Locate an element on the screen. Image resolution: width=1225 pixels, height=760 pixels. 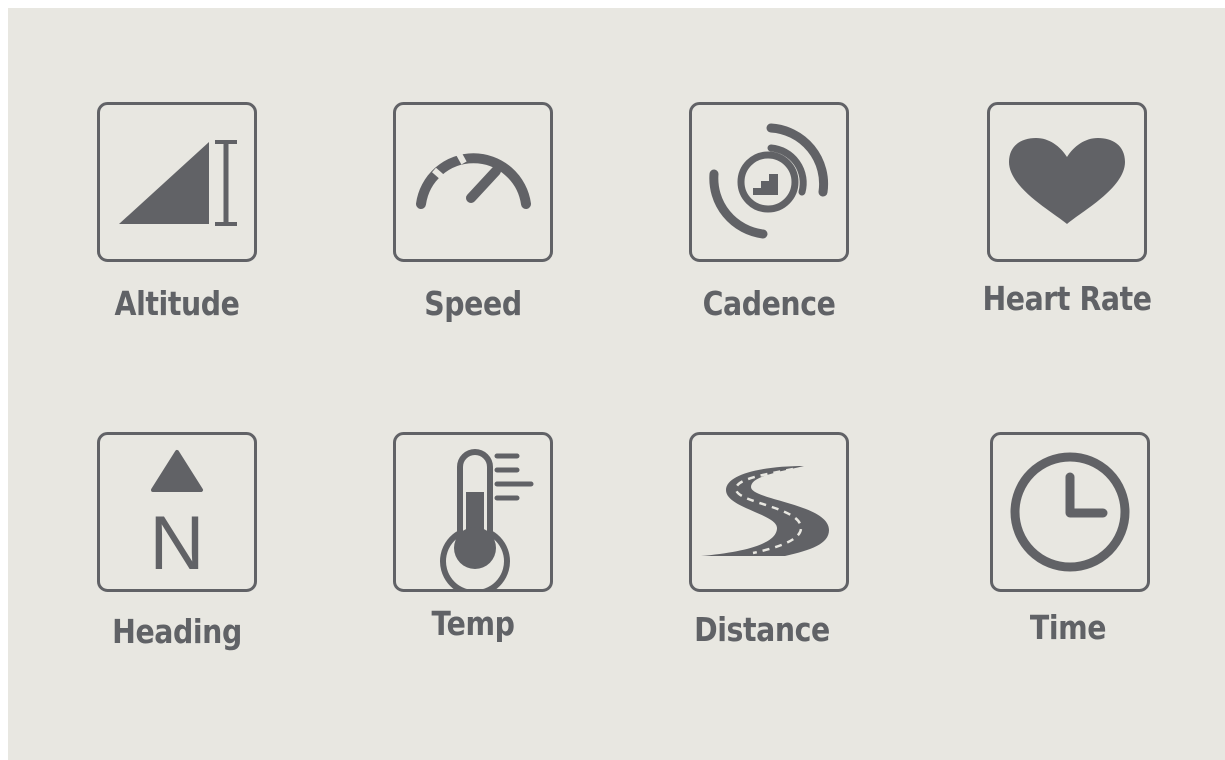
road-icon is located at coordinates (769, 512).